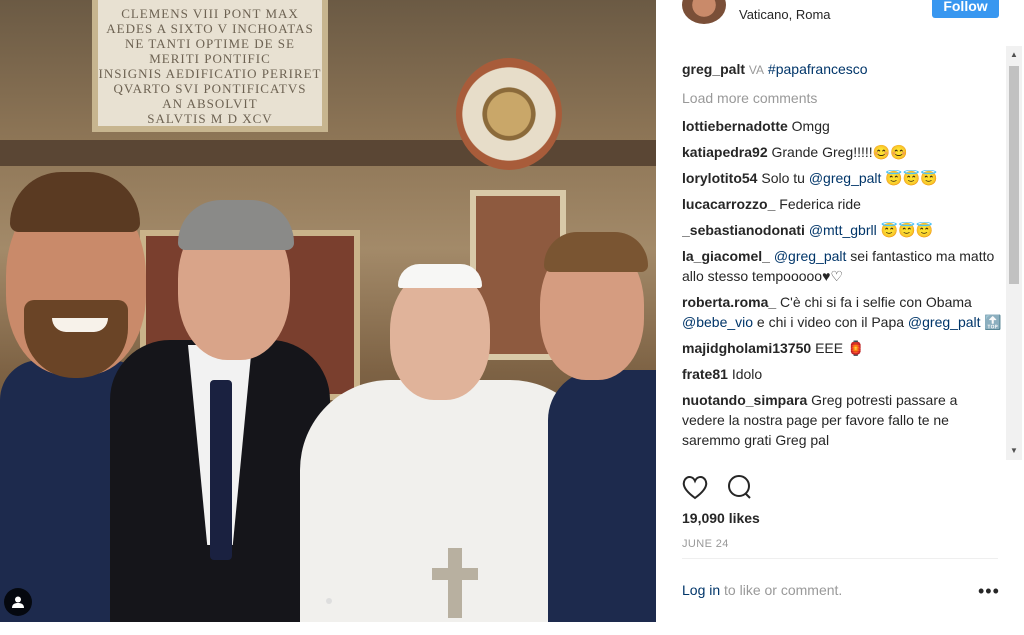 The image size is (1024, 635). Describe the element at coordinates (717, 322) in the screenshot. I see `comment-mention: @bebe_vio` at that location.